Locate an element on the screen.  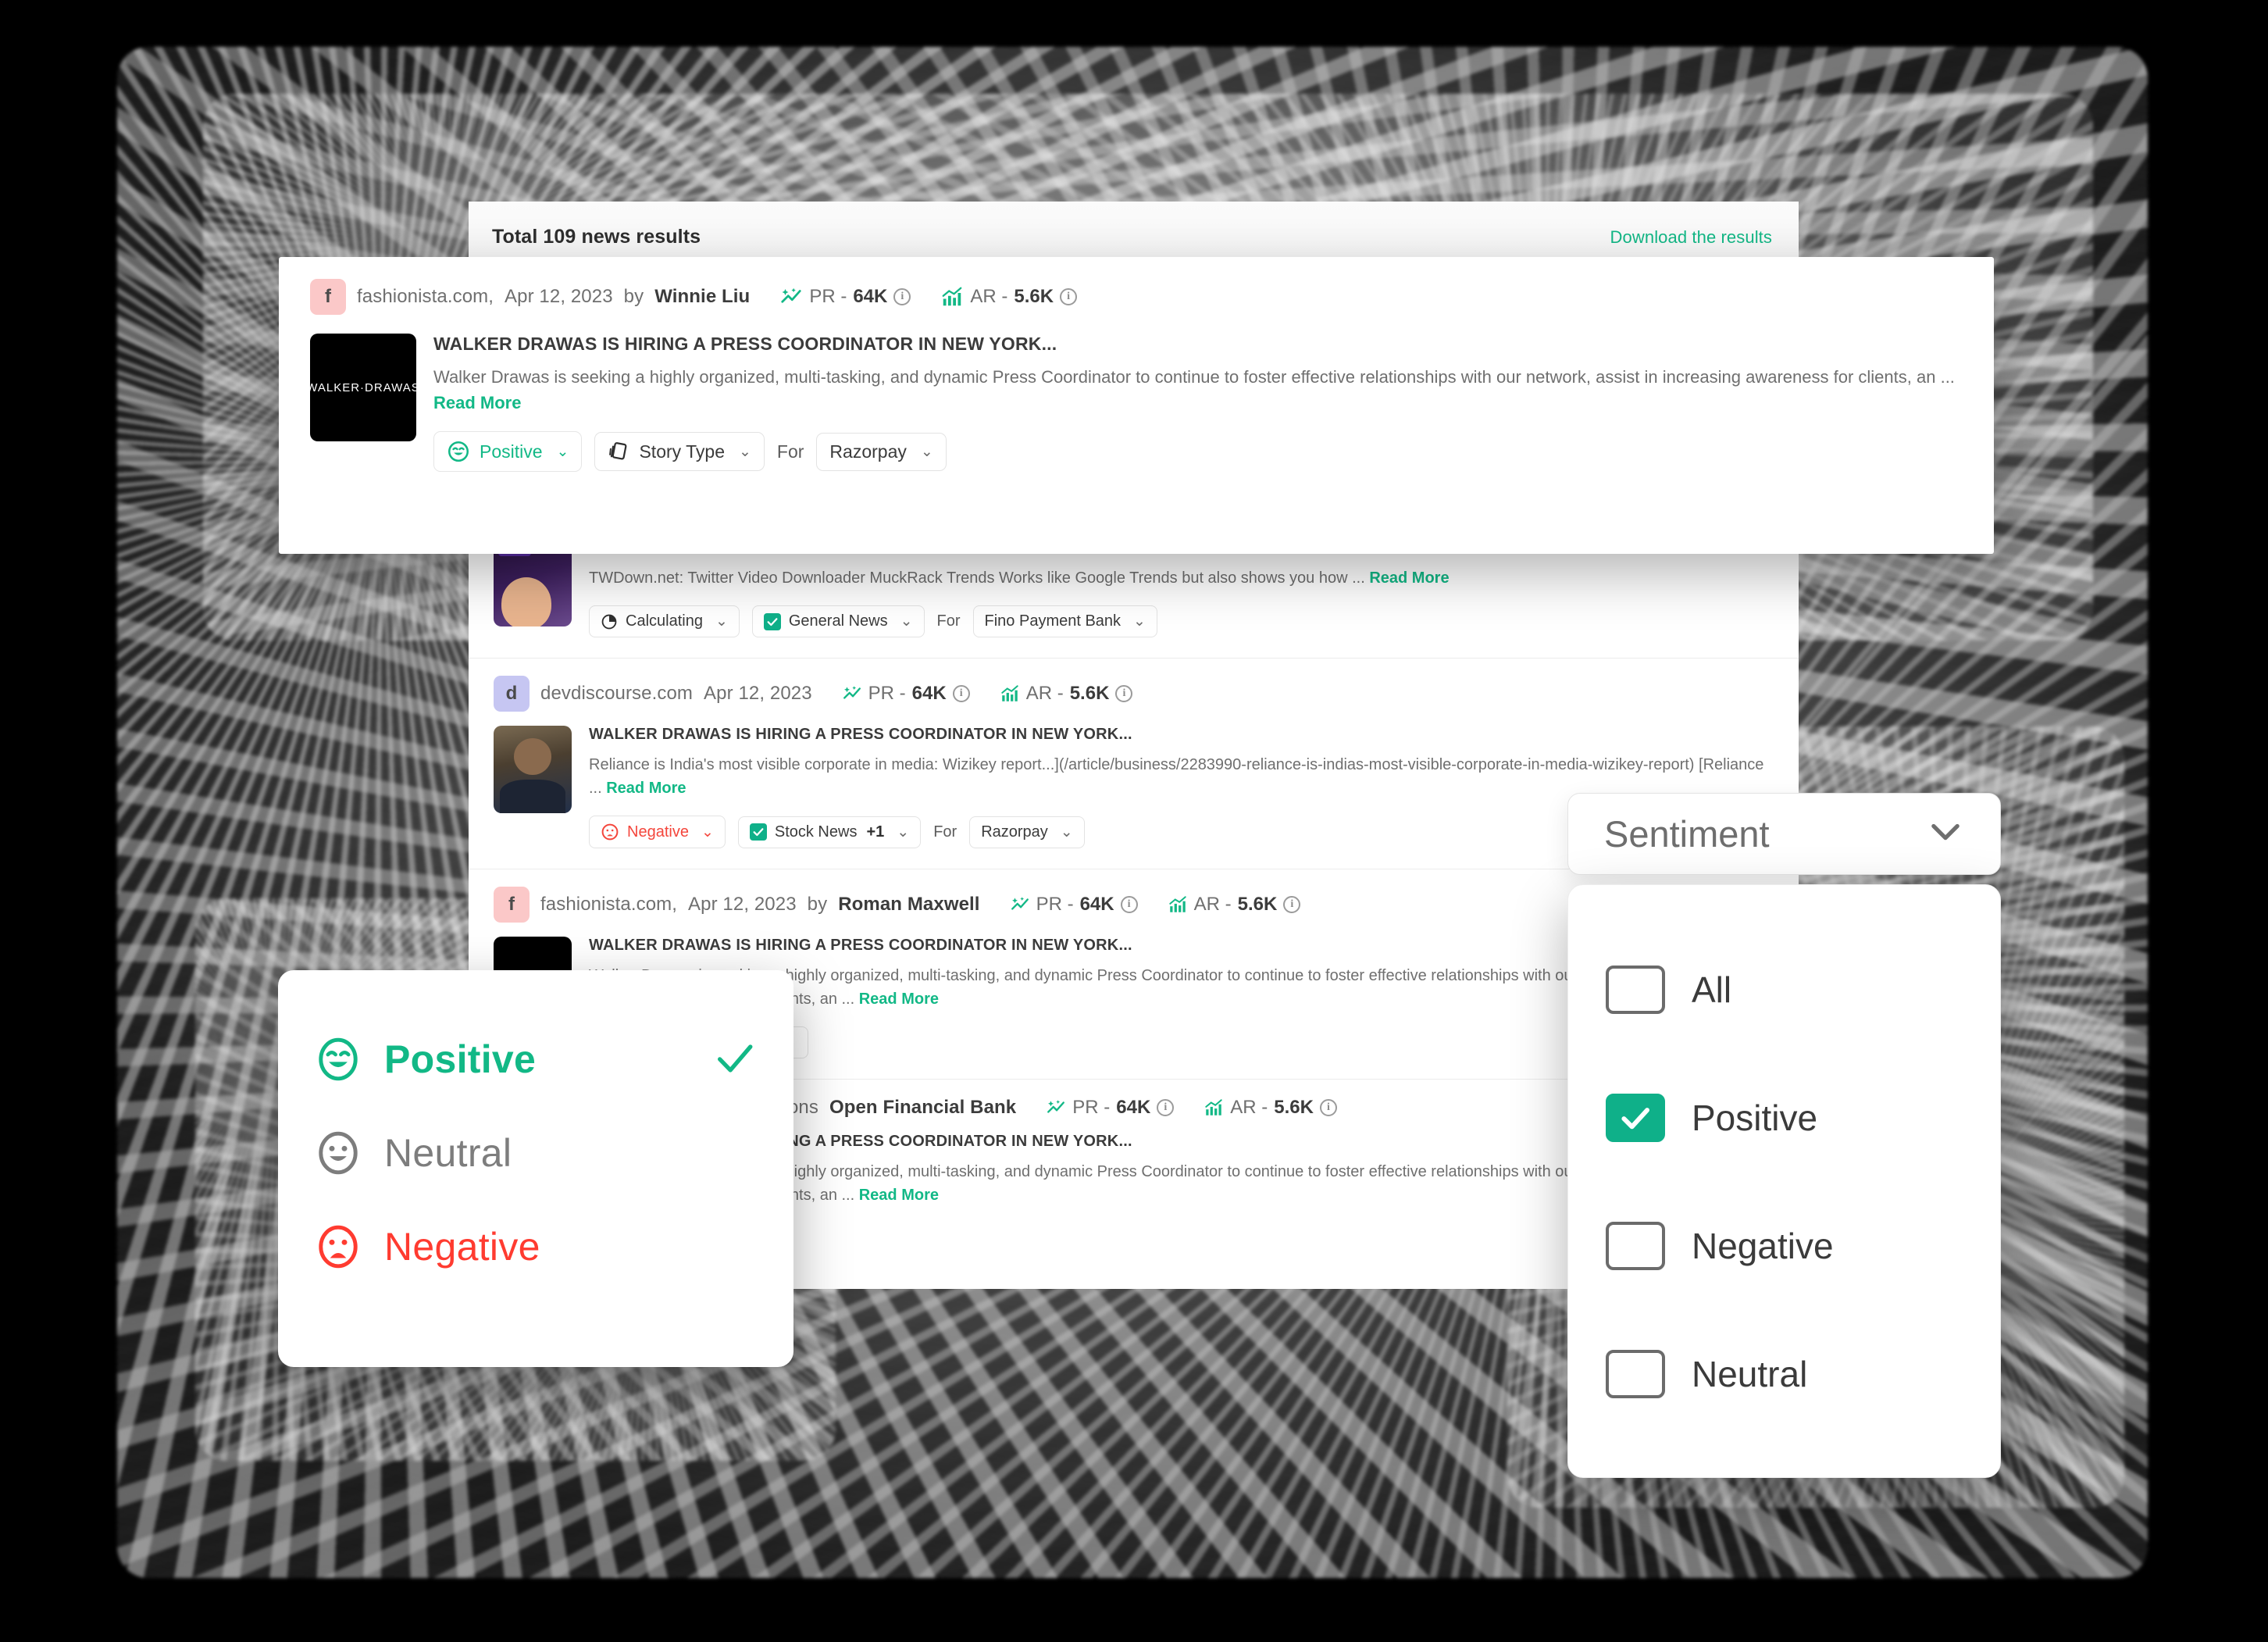
sentiment-pill: Positive ⌄ is located at coordinates (508, 451).